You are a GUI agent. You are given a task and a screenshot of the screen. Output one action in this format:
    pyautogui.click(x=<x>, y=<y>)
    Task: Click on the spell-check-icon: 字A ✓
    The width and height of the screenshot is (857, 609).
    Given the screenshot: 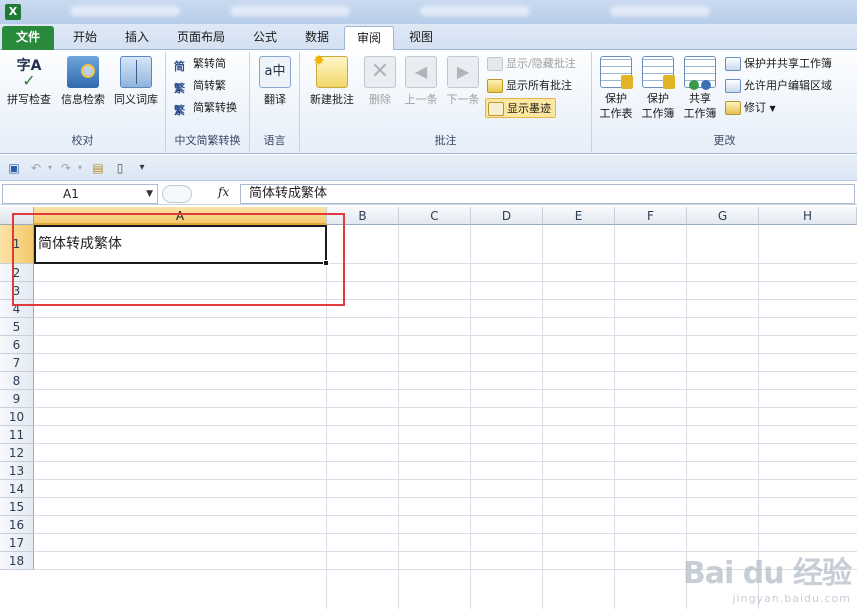 What is the action you would take?
    pyautogui.click(x=29, y=74)
    